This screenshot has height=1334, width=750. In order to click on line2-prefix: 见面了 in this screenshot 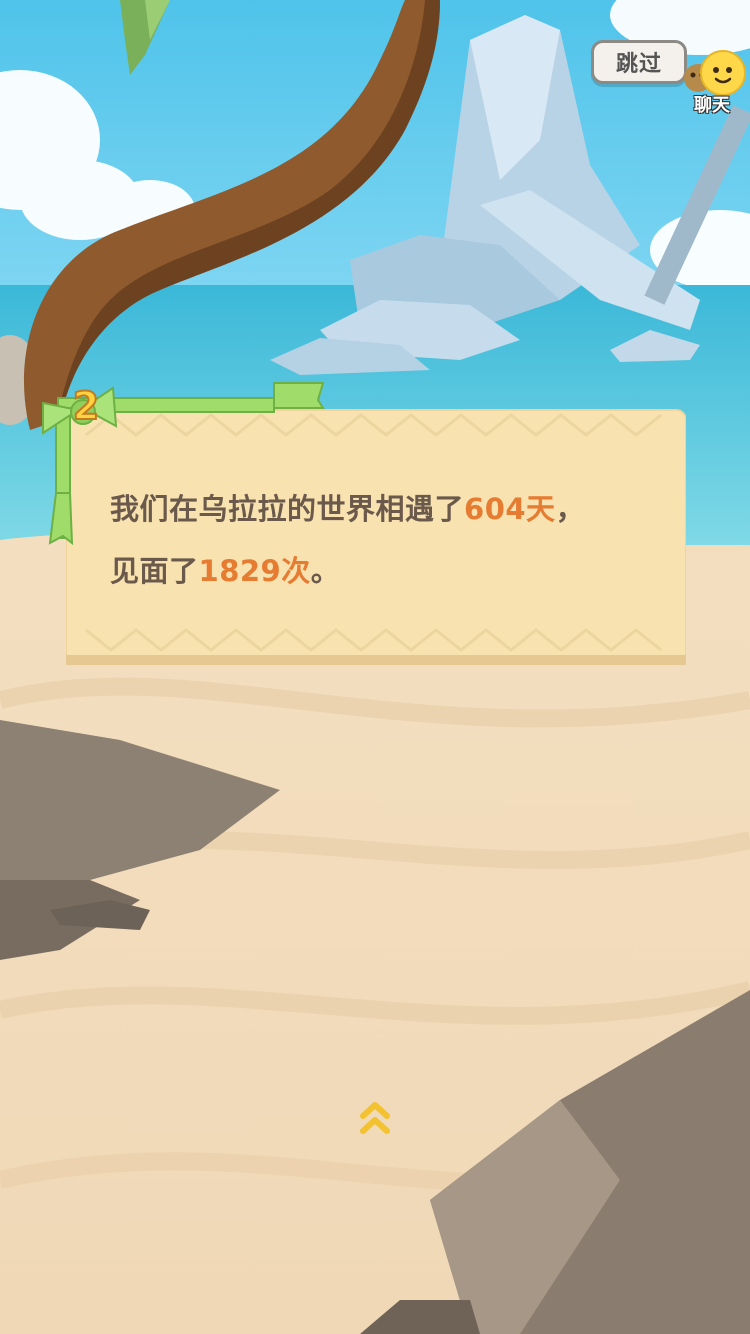, I will do `click(154, 571)`.